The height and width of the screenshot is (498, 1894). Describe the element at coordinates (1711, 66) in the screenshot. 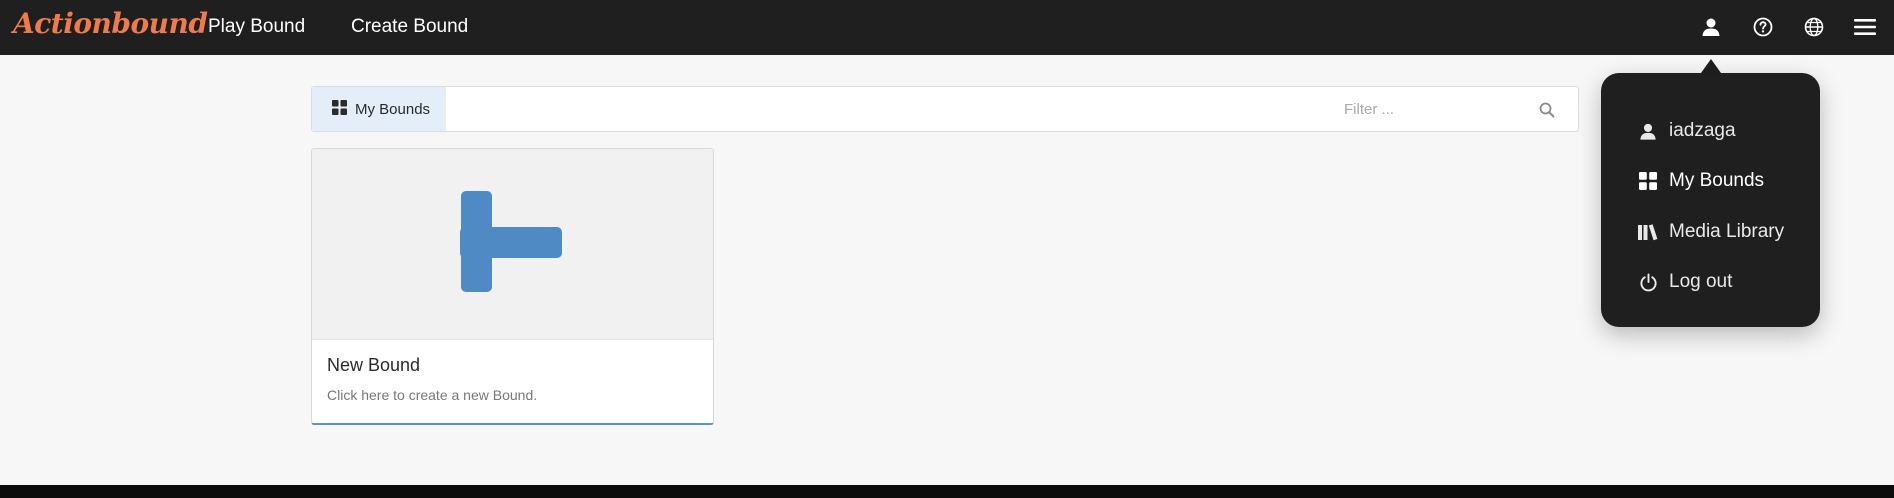

I see `dropdown-caret` at that location.